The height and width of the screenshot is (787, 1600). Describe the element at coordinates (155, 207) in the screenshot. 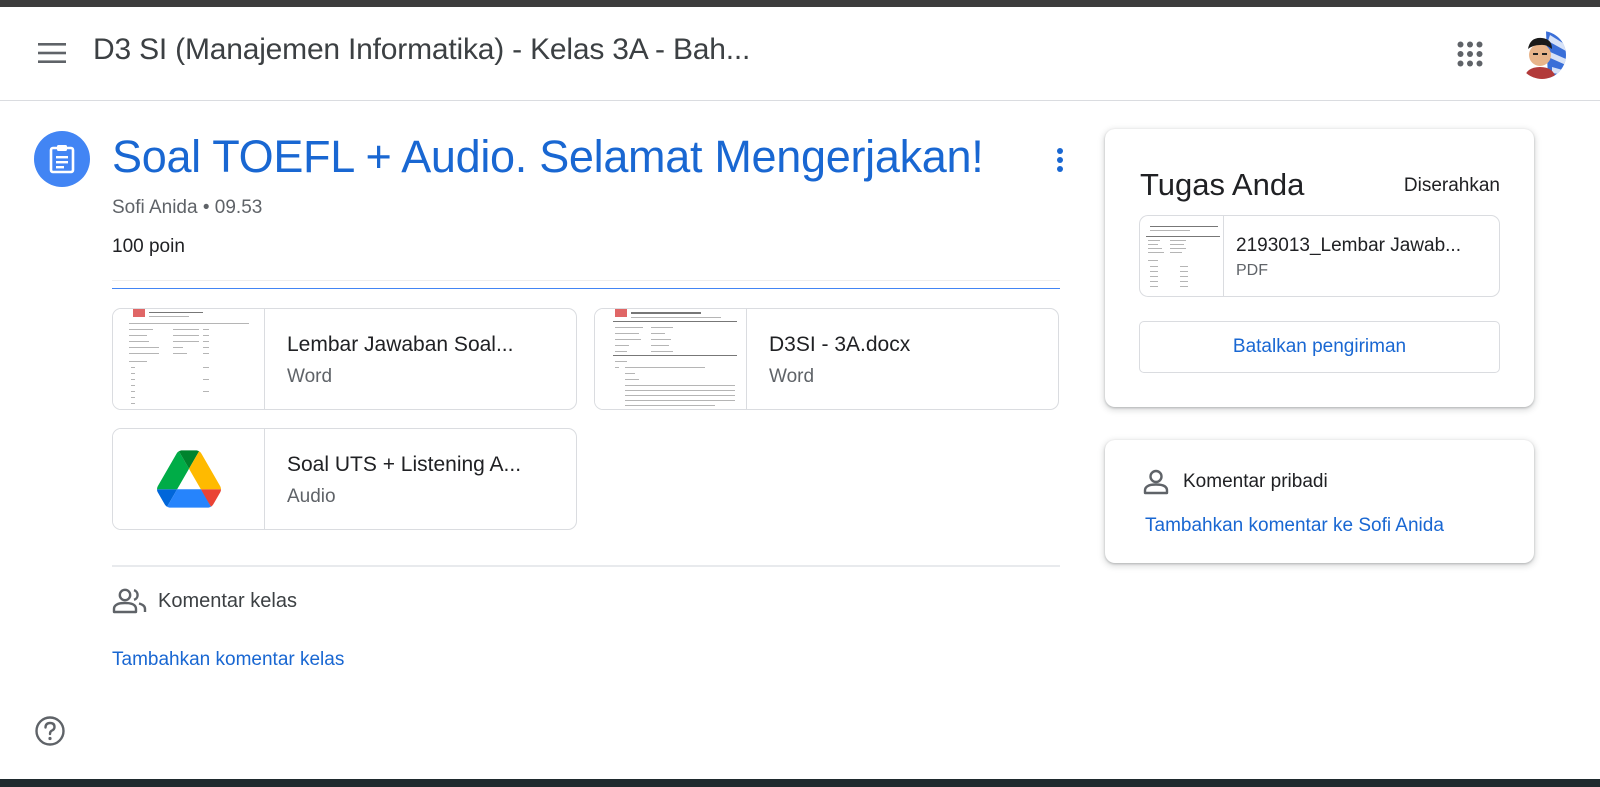

I see `author-name: Sofi Anida` at that location.